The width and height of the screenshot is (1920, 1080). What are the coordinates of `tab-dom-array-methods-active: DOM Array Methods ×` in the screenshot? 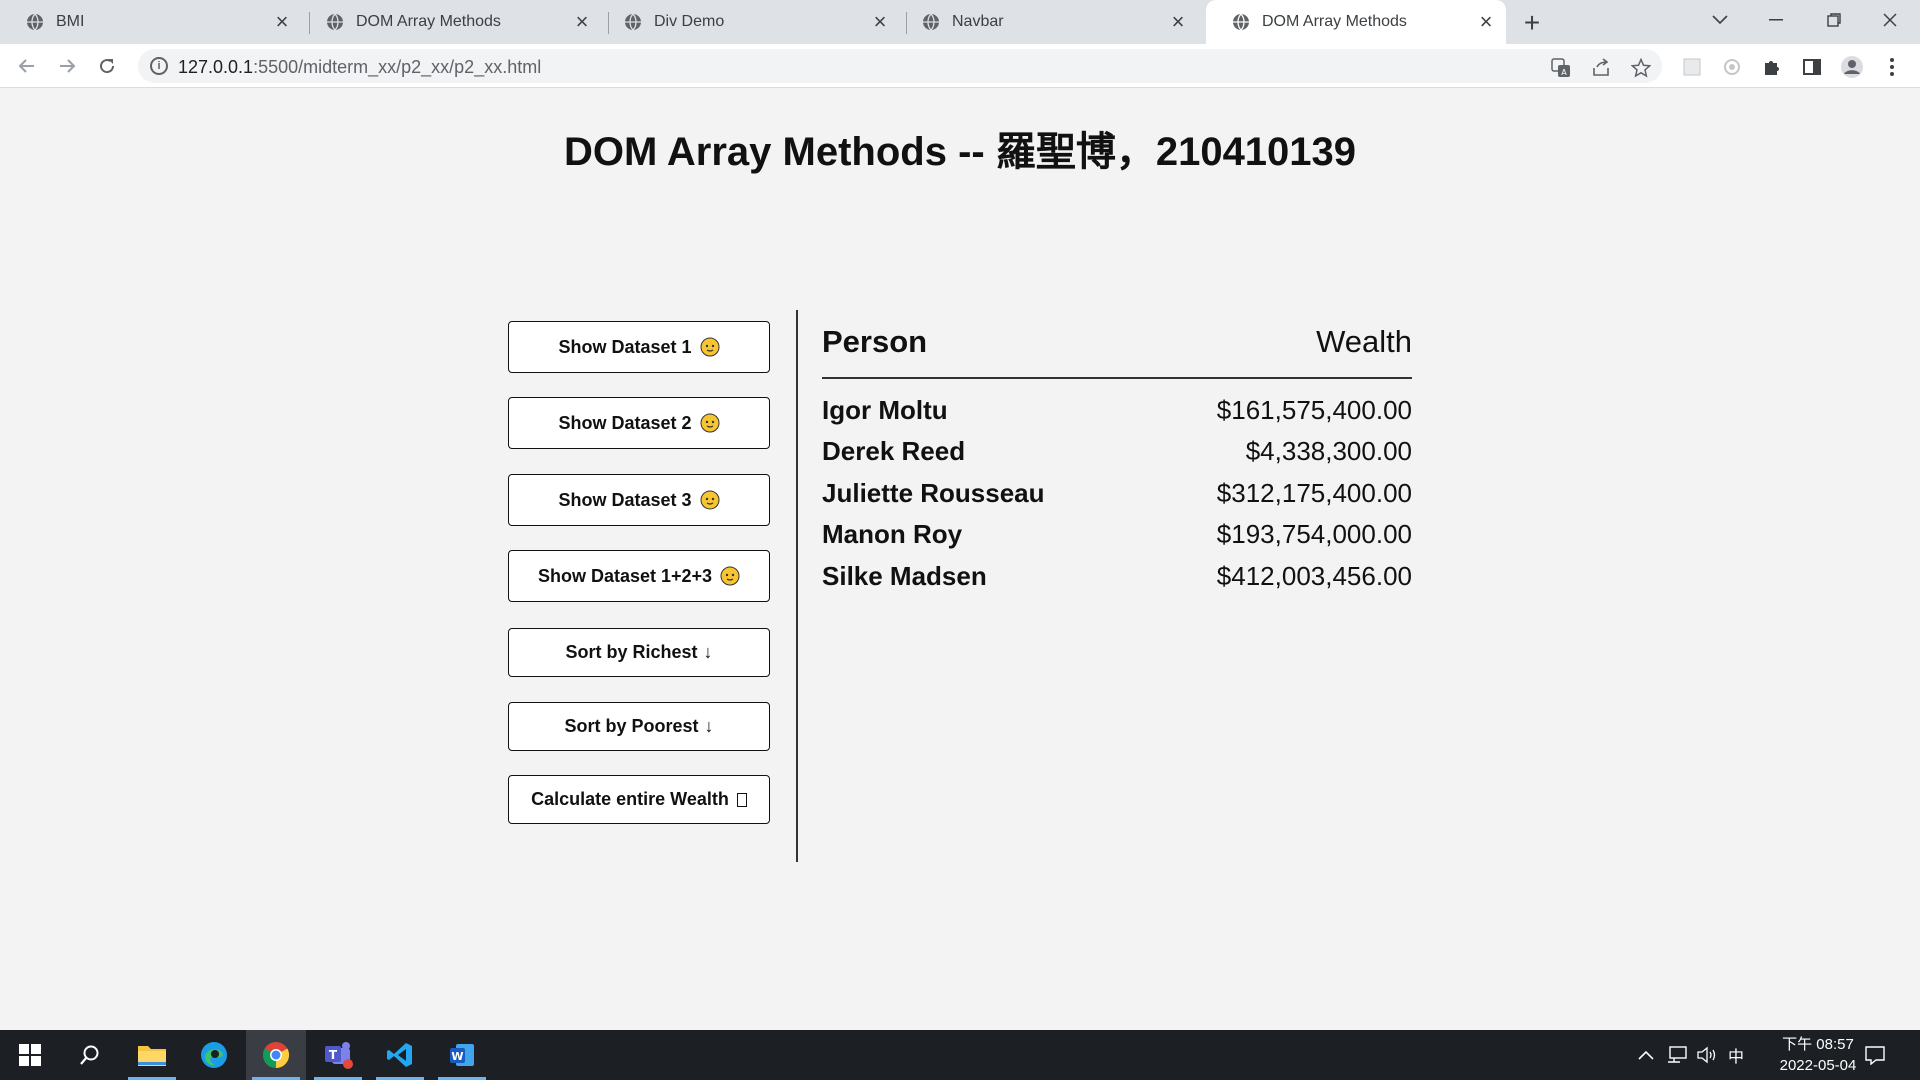 It's located at (1356, 22).